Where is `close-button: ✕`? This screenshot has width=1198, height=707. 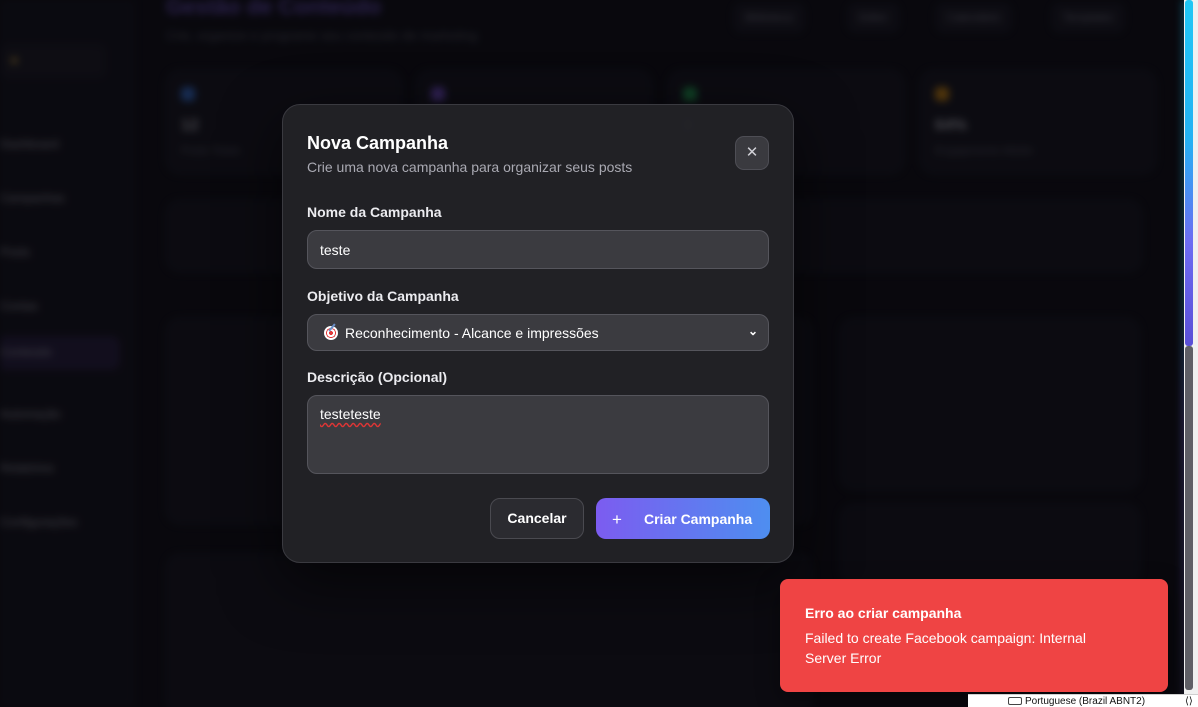 close-button: ✕ is located at coordinates (752, 153).